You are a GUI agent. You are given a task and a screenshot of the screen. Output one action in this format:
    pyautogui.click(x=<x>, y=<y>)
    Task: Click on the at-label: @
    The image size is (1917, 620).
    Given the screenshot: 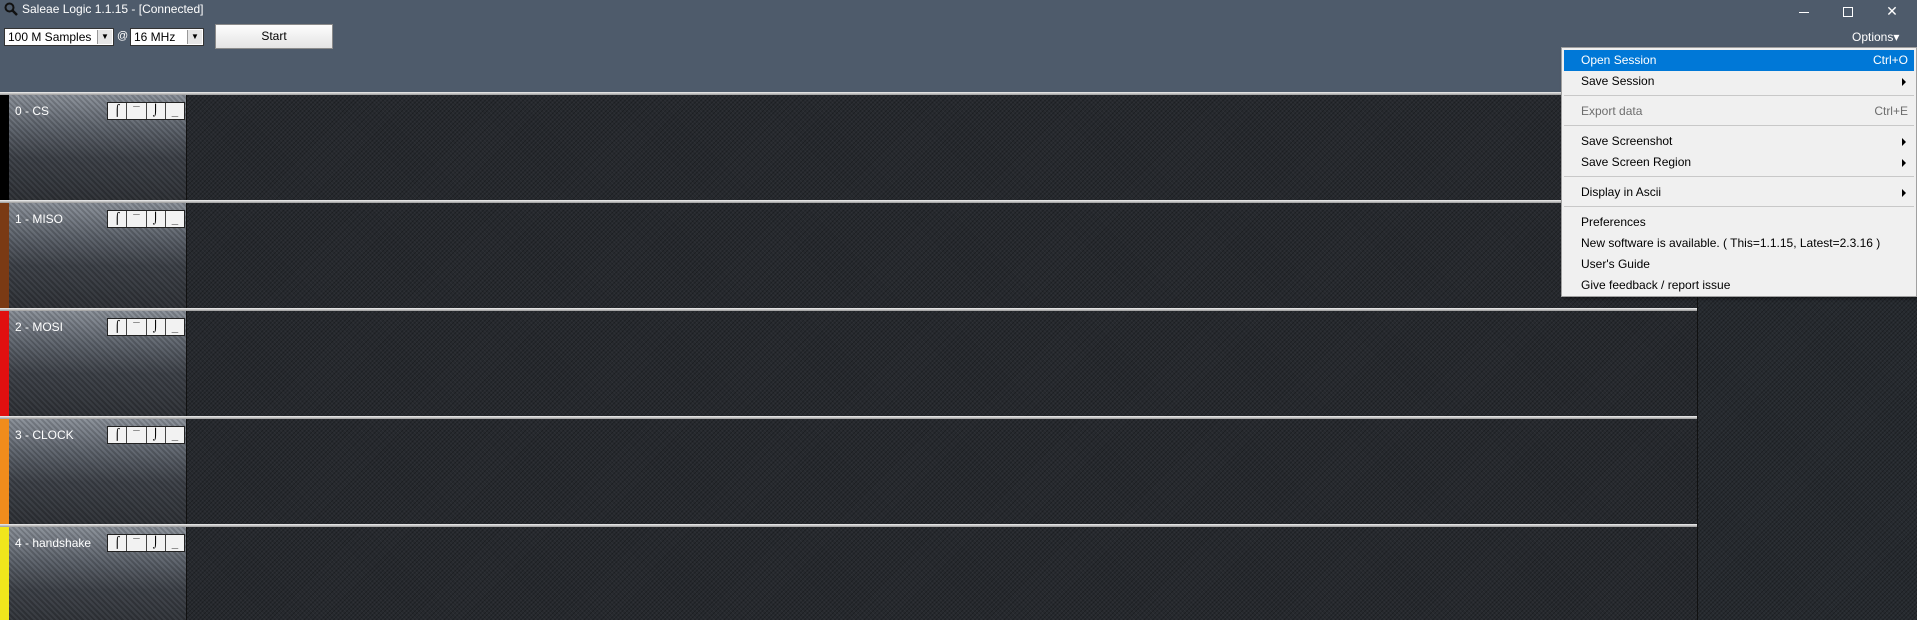 What is the action you would take?
    pyautogui.click(x=123, y=36)
    